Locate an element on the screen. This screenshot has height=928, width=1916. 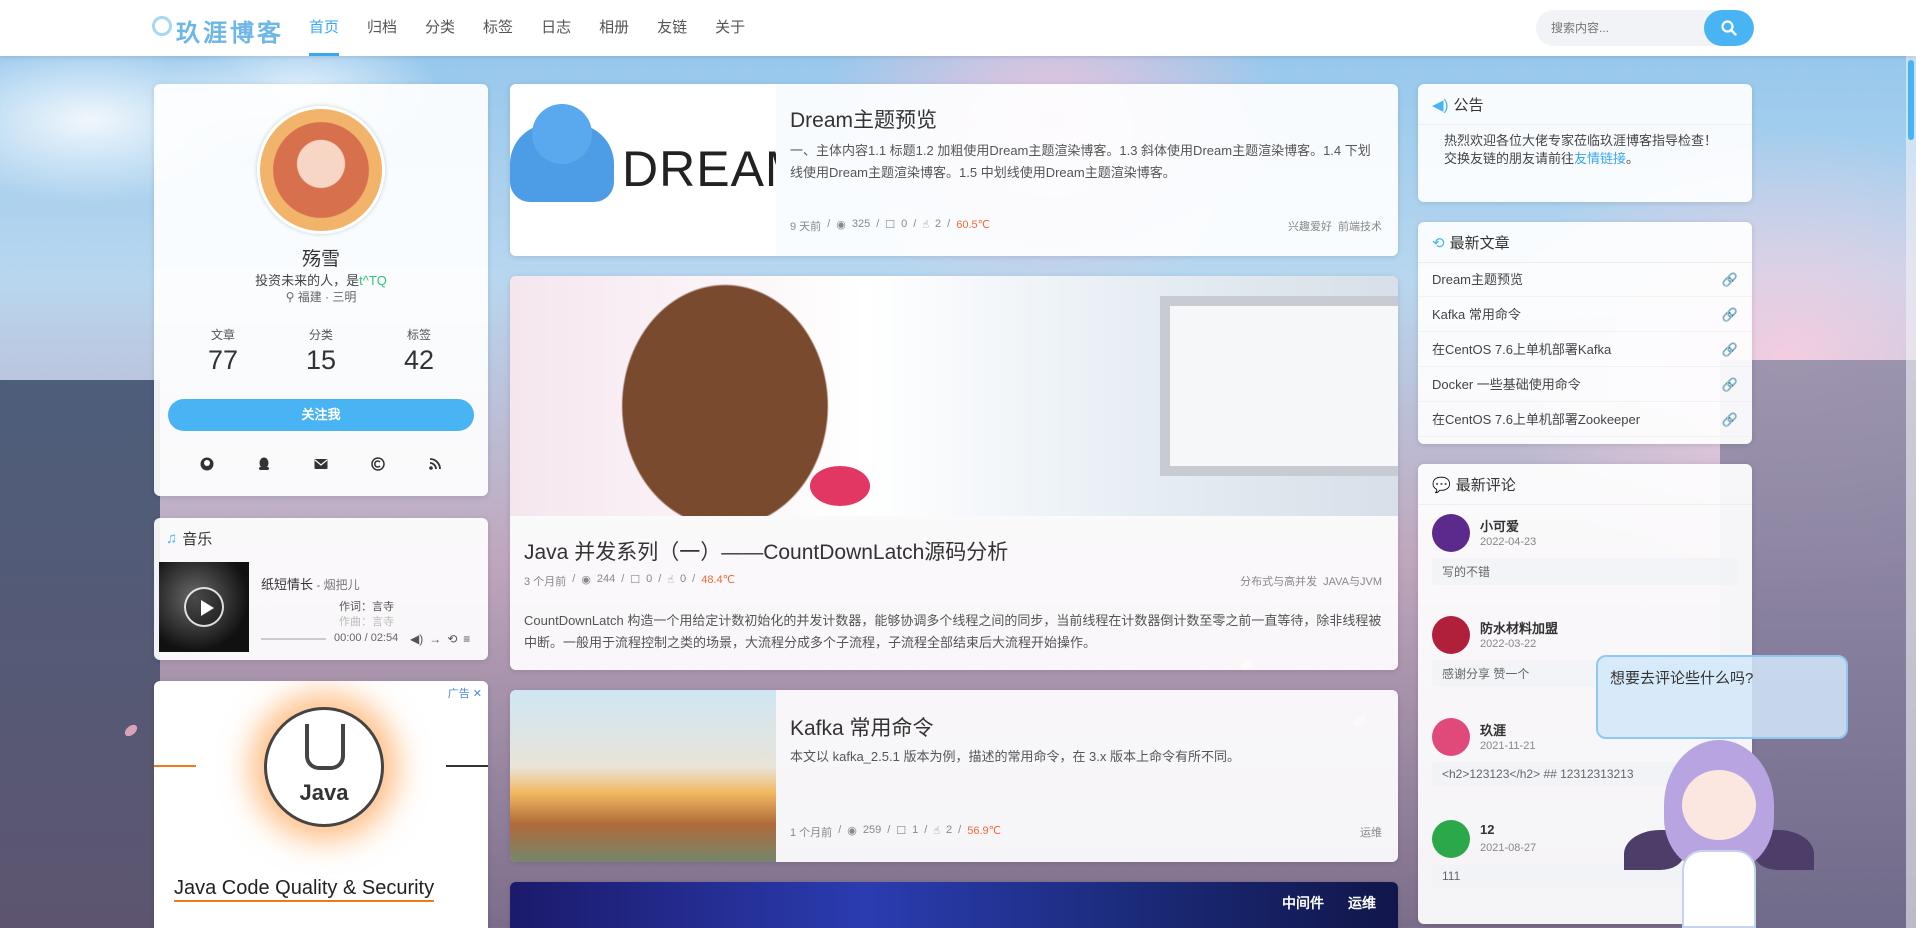
post-tags: 运维 is located at coordinates (1371, 832).